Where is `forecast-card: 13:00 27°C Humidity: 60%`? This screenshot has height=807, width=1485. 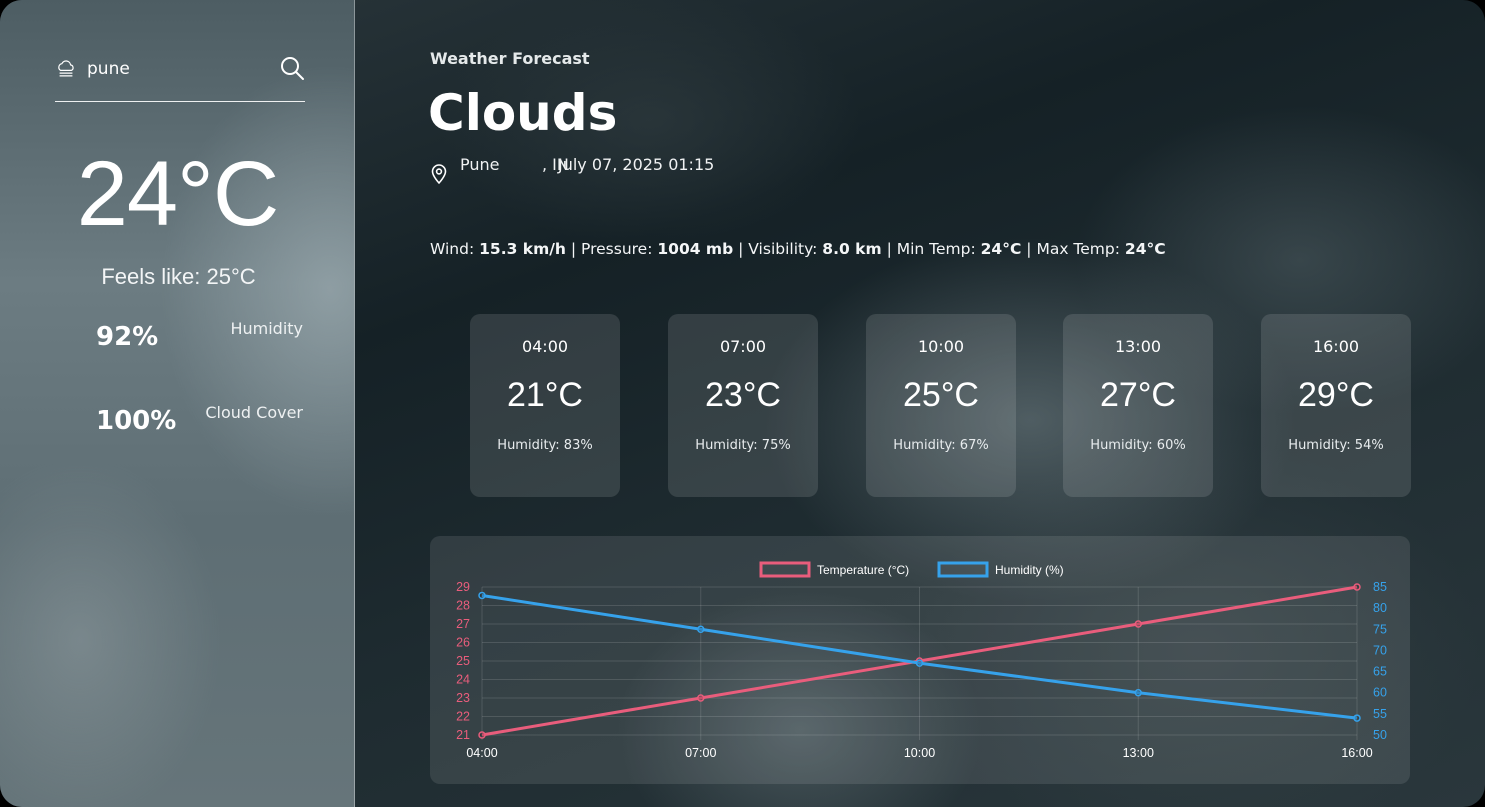 forecast-card: 13:00 27°C Humidity: 60% is located at coordinates (1138, 405).